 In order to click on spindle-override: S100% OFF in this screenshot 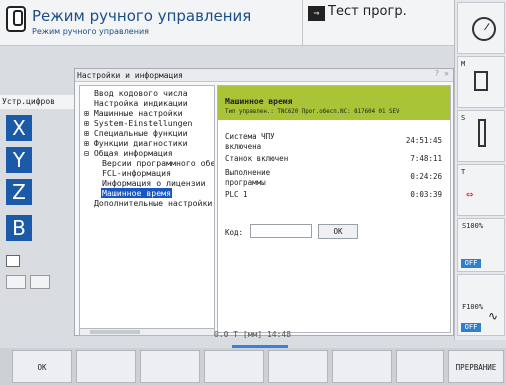, I will do `click(481, 245)`.